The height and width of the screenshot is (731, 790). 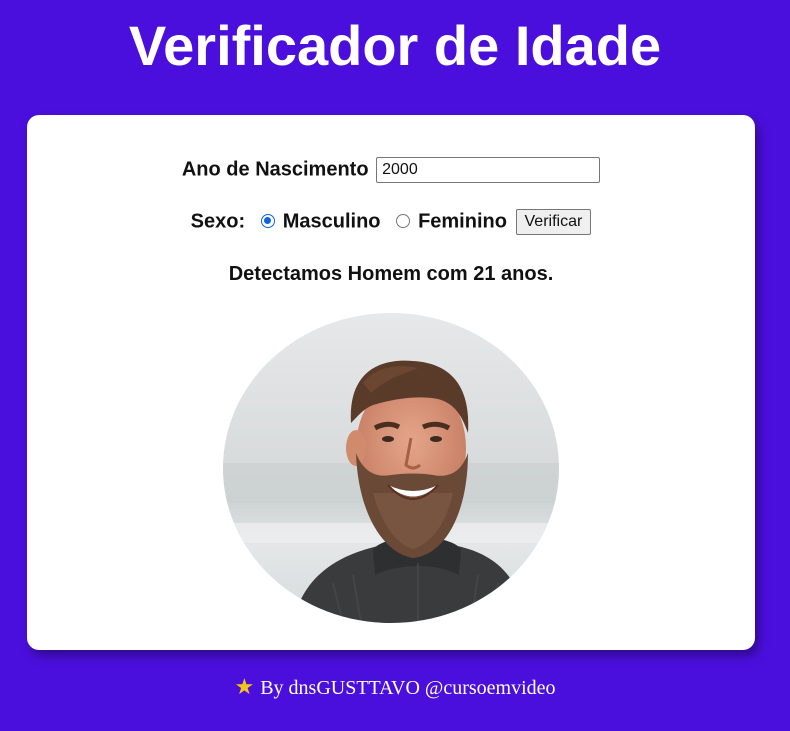 I want to click on footer-text: By dnsGUSTTAVO @cursoemvideo, so click(x=408, y=688).